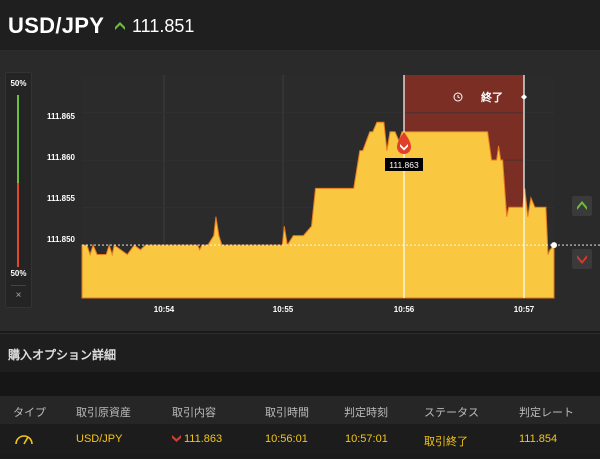  Describe the element at coordinates (538, 439) in the screenshot. I see `row-judge-rate: 111.854` at that location.